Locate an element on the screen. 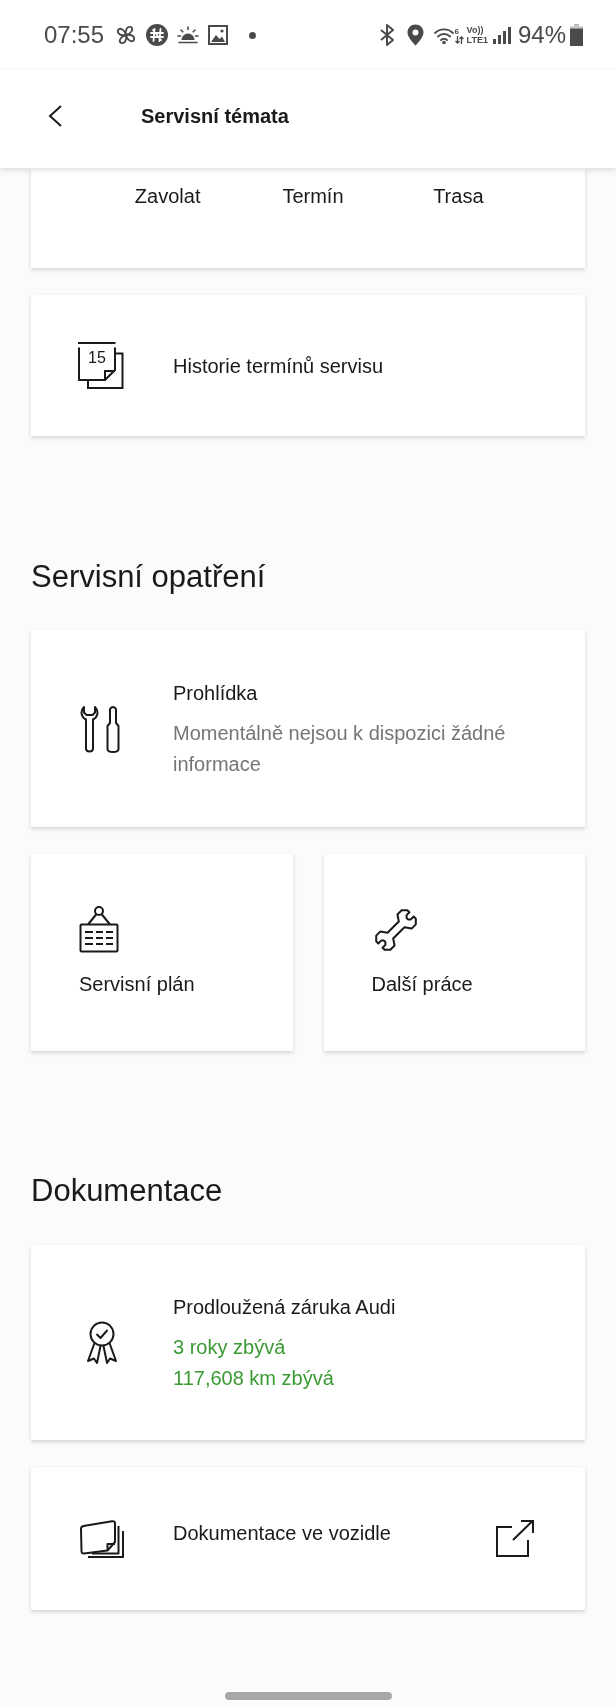 Image resolution: width=616 pixels, height=1707 pixels. tile-label: Další práce is located at coordinates (422, 984).